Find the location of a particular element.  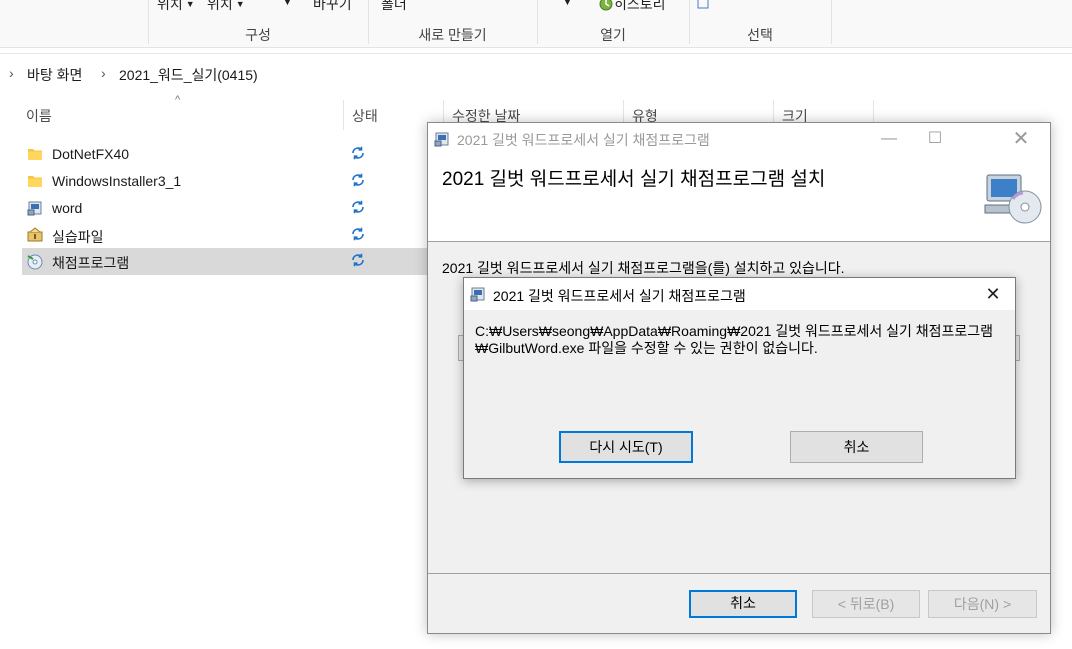

breadcrumb-desktop: 바탕 화면 is located at coordinates (54, 75).